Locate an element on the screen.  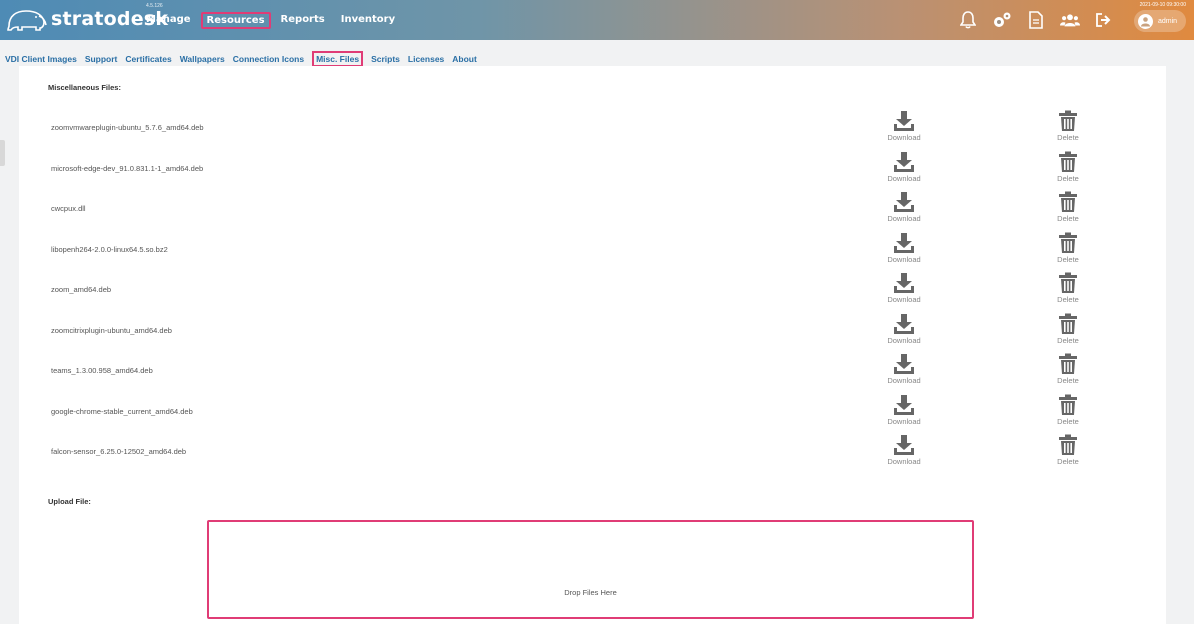
file-row: cwcpux.dll Download Delete is located at coordinates (592, 209).